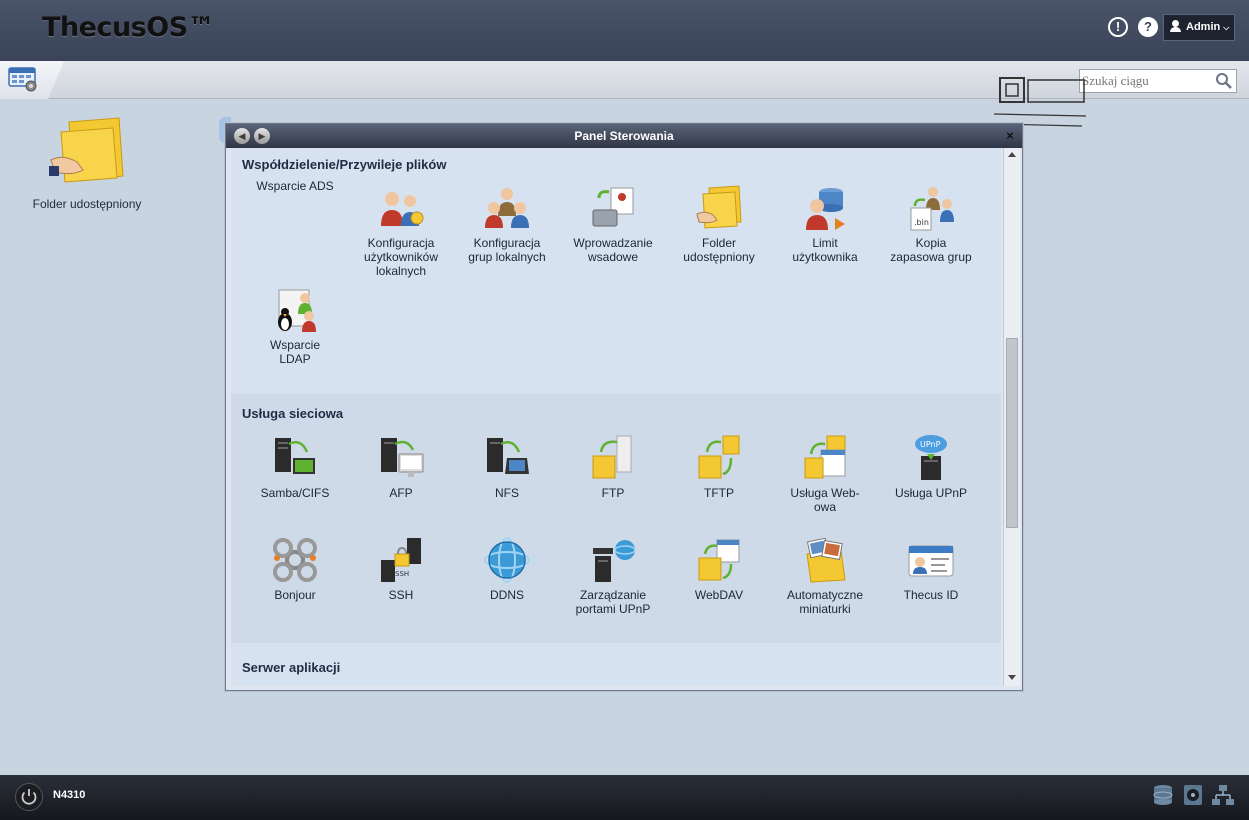 The width and height of the screenshot is (1249, 820). What do you see at coordinates (612, 457) in the screenshot?
I see `ftp-icon` at bounding box center [612, 457].